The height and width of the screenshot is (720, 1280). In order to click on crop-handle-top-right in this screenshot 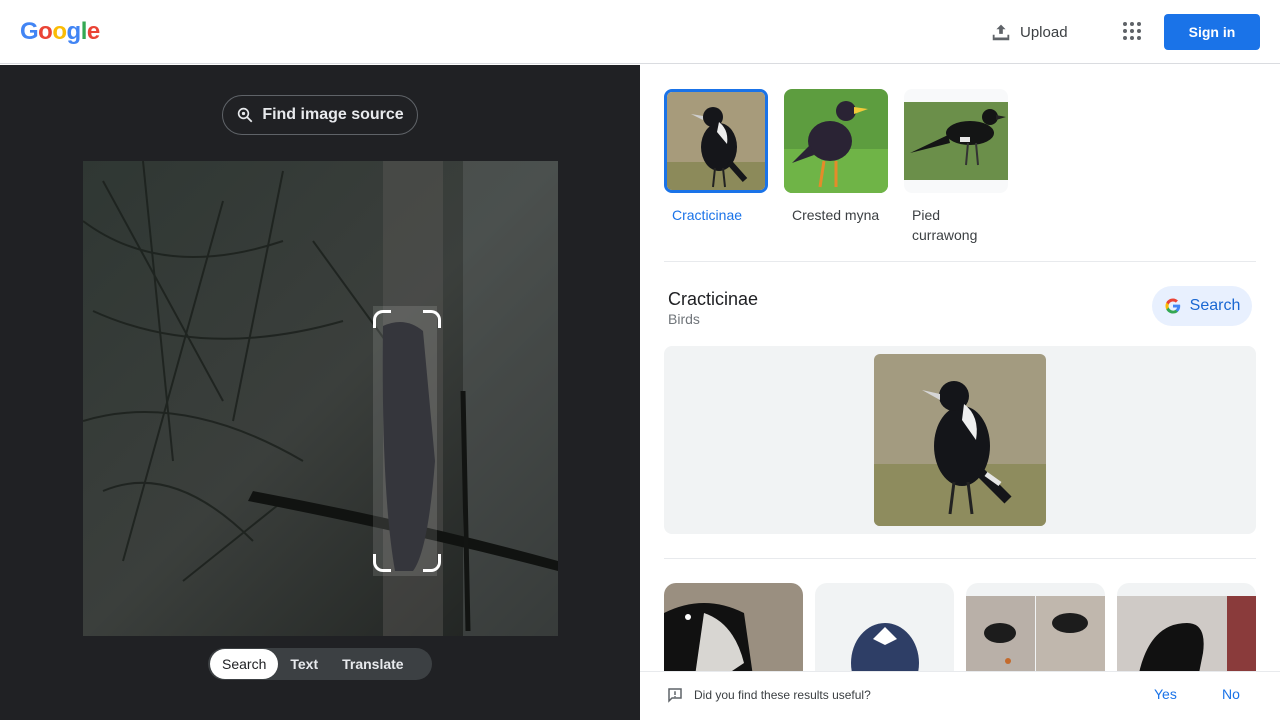, I will do `click(432, 319)`.